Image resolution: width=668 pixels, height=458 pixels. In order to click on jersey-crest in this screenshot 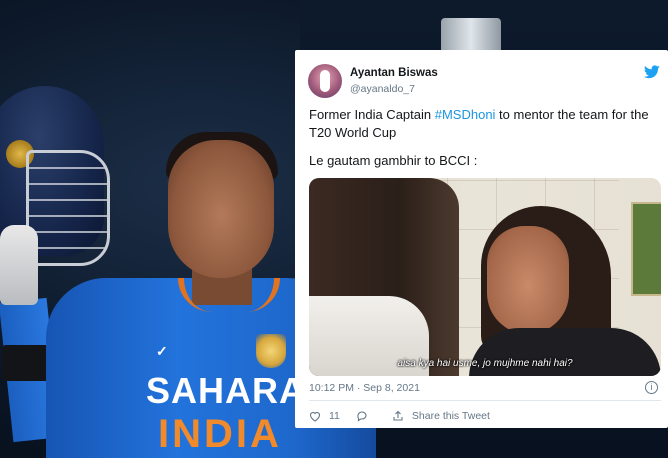, I will do `click(271, 351)`.